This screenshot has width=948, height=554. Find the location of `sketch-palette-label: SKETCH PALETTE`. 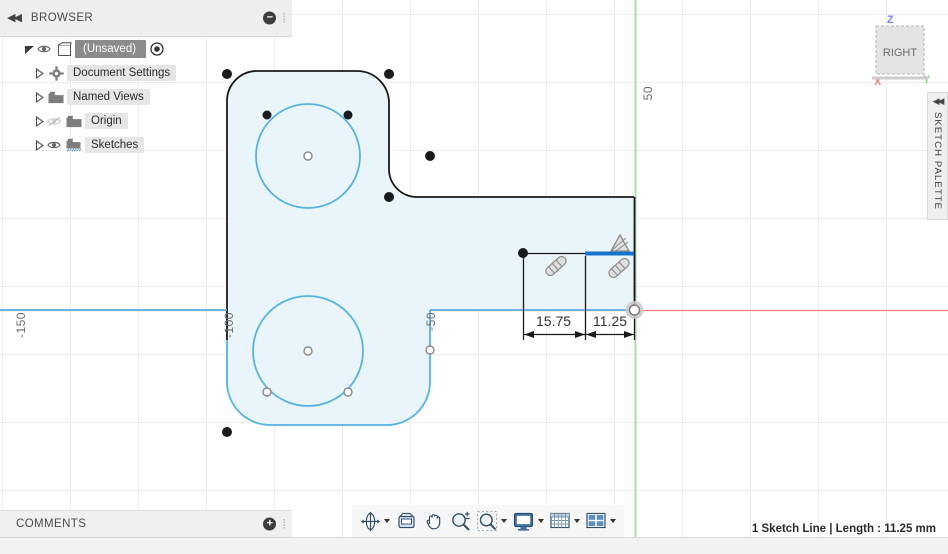

sketch-palette-label: SKETCH PALETTE is located at coordinates (937, 161).